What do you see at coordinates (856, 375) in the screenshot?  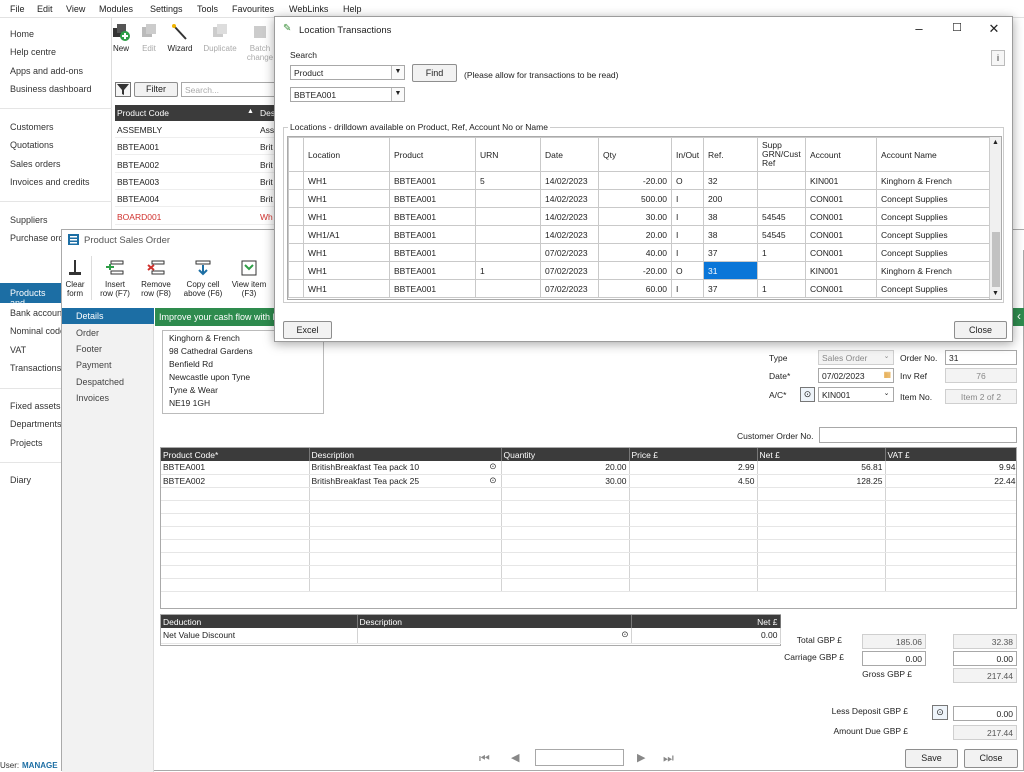 I see `date-input: 07/02/2023 ▦` at bounding box center [856, 375].